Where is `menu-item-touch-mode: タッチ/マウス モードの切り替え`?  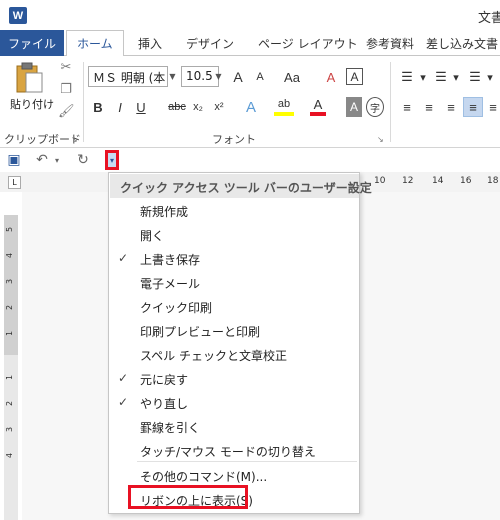 menu-item-touch-mode: タッチ/マウス モードの切り替え is located at coordinates (234, 451).